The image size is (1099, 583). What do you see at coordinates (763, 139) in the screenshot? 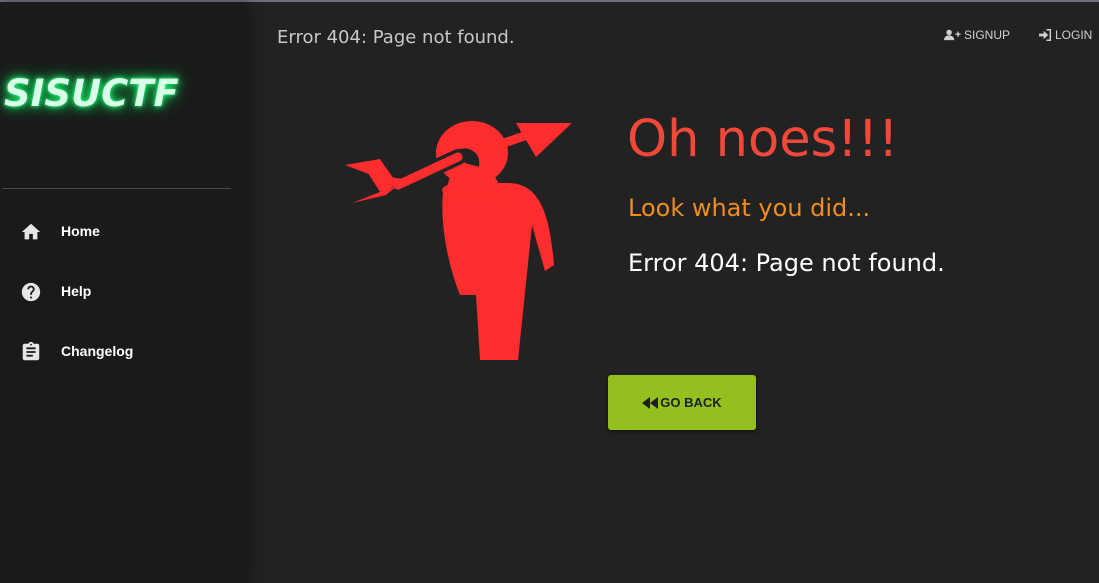
I see `error-heading: Oh noes!!!` at bounding box center [763, 139].